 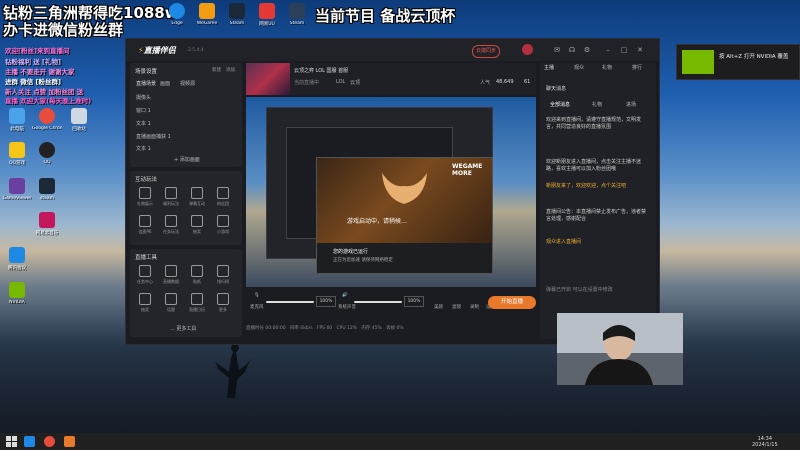 I want to click on chat-tabs-strip: 主播 观众 礼物 排行, so click(x=599, y=68).